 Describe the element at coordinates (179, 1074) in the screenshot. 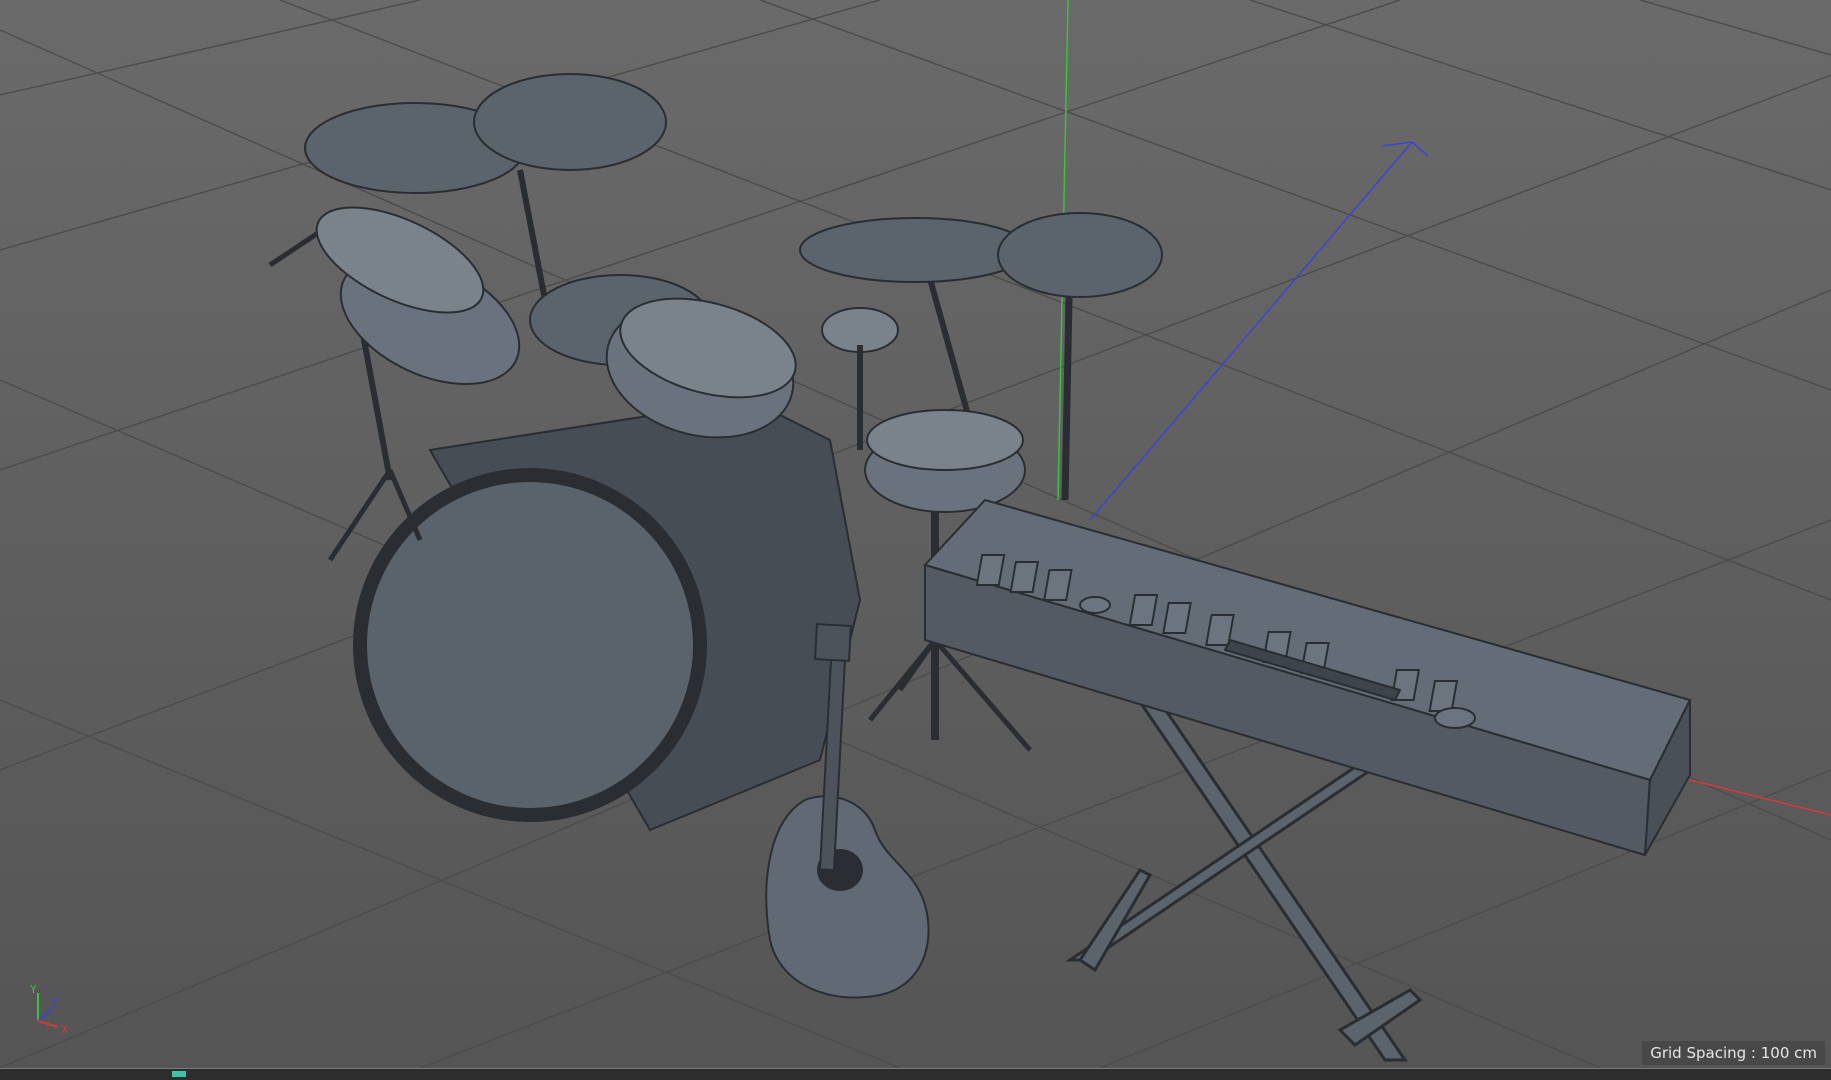

I see `timeline-playhead-marker` at that location.